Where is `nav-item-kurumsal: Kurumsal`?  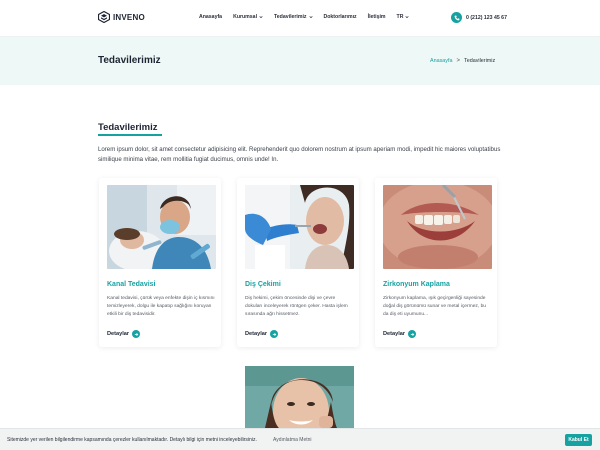 nav-item-kurumsal: Kurumsal is located at coordinates (248, 17).